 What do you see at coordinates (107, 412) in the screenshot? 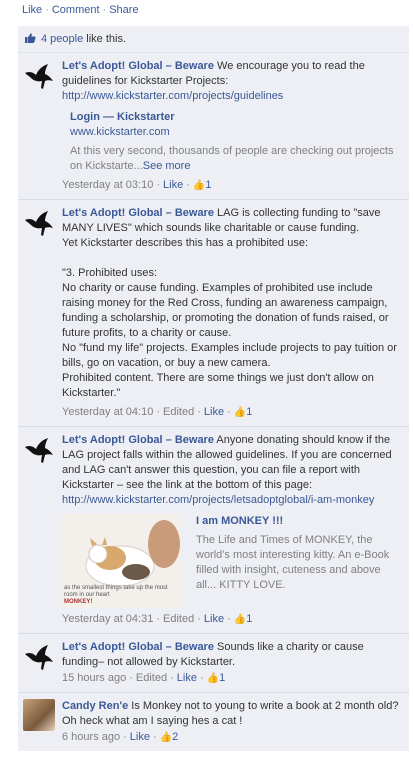
I see `comment-time: Yesterday at 04:10` at bounding box center [107, 412].